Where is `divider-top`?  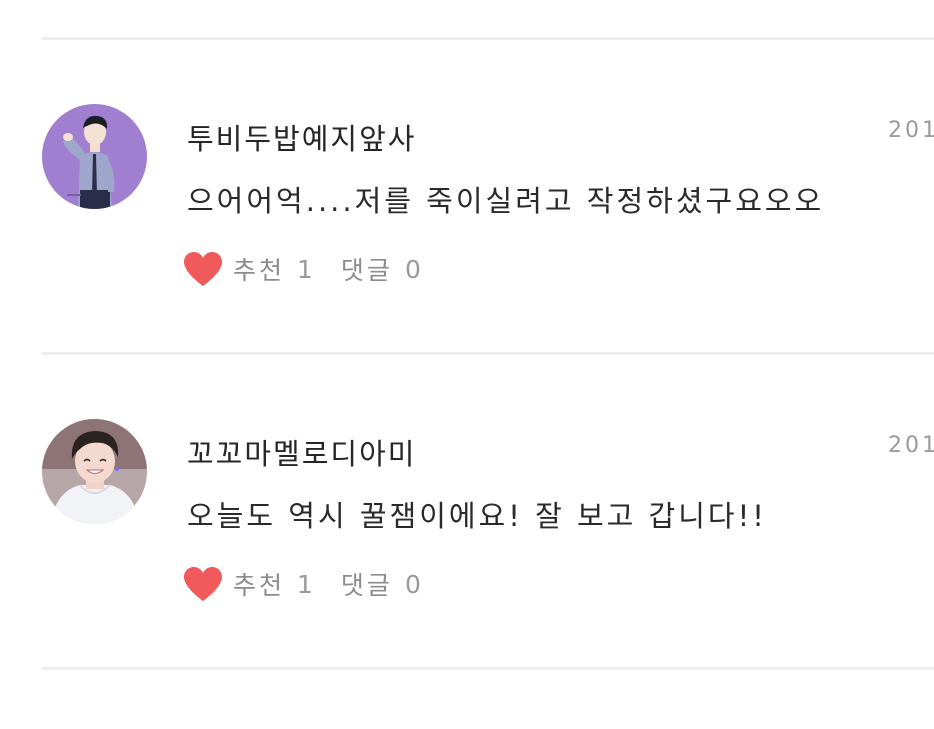
divider-top is located at coordinates (488, 38).